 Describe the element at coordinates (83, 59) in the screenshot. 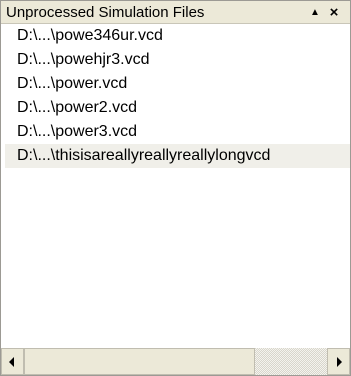

I see `list-item-label: D:\...\powehjr3.vcd` at that location.